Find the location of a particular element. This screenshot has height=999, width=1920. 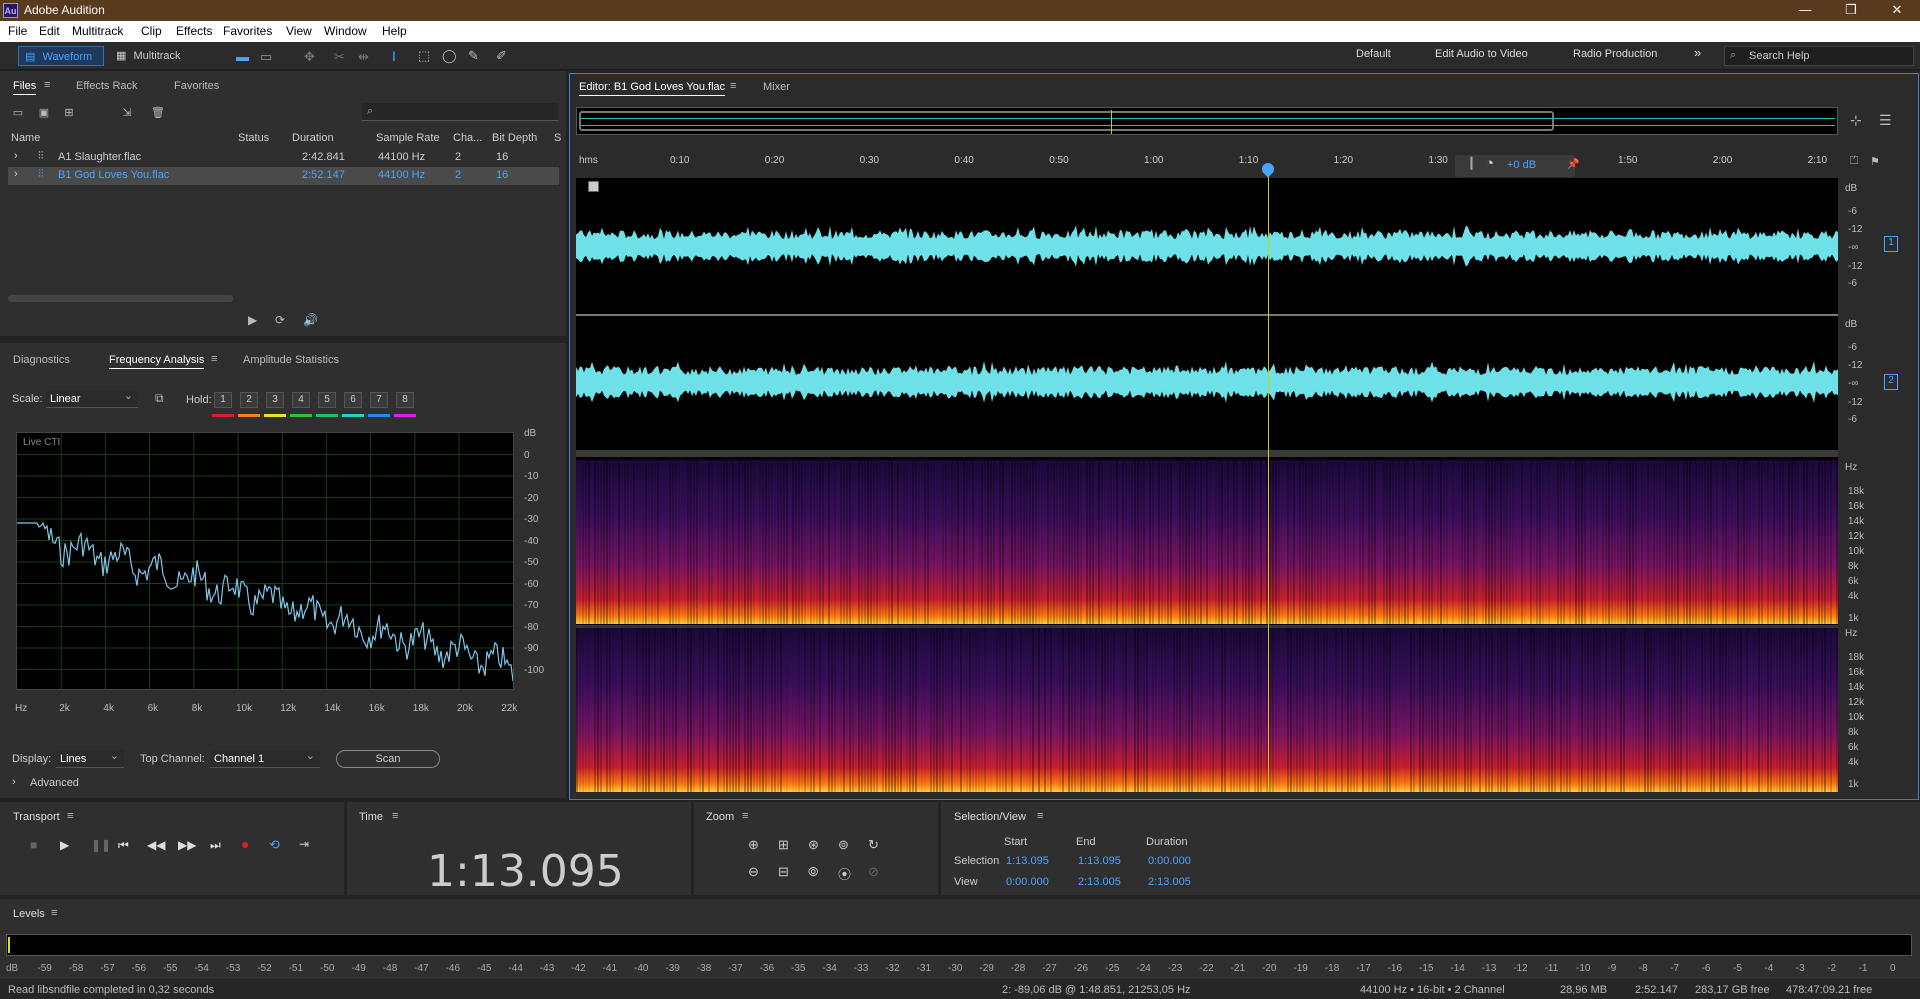

zoom-out-amplitude-icon: ⊖ is located at coordinates (753, 872).